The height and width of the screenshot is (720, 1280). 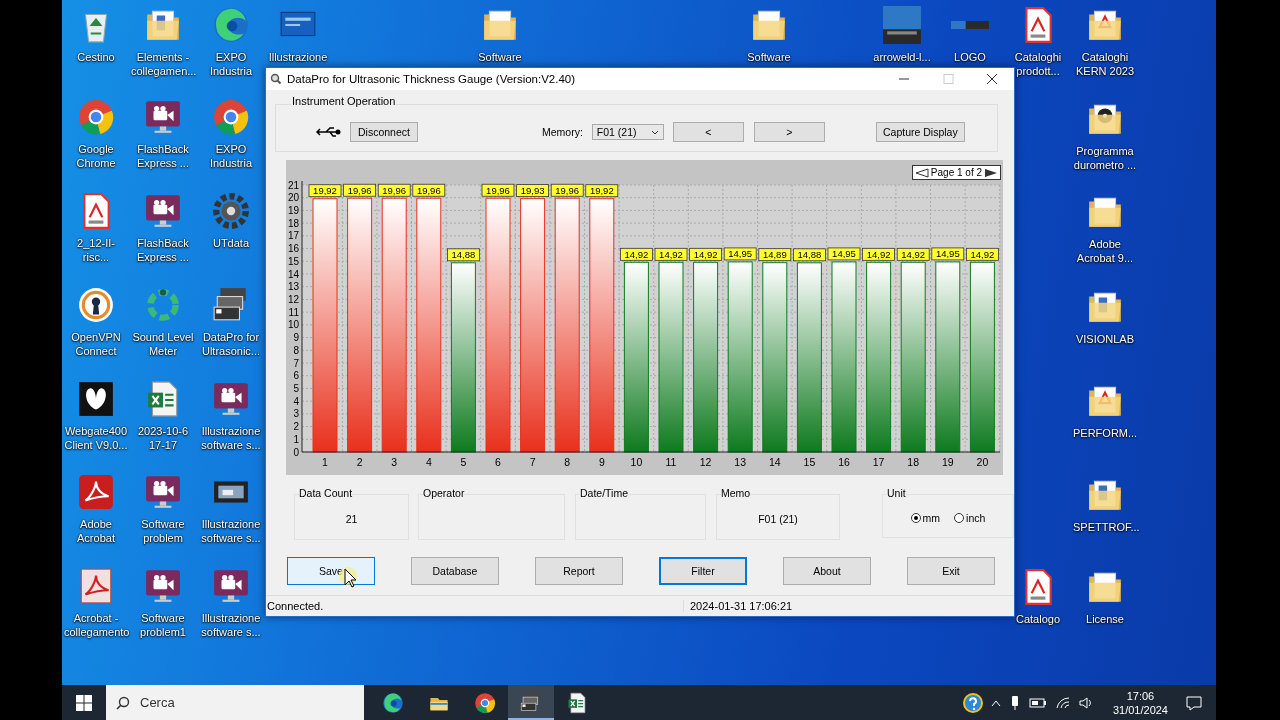 What do you see at coordinates (384, 132) in the screenshot?
I see `disconnect-button: Disconnect` at bounding box center [384, 132].